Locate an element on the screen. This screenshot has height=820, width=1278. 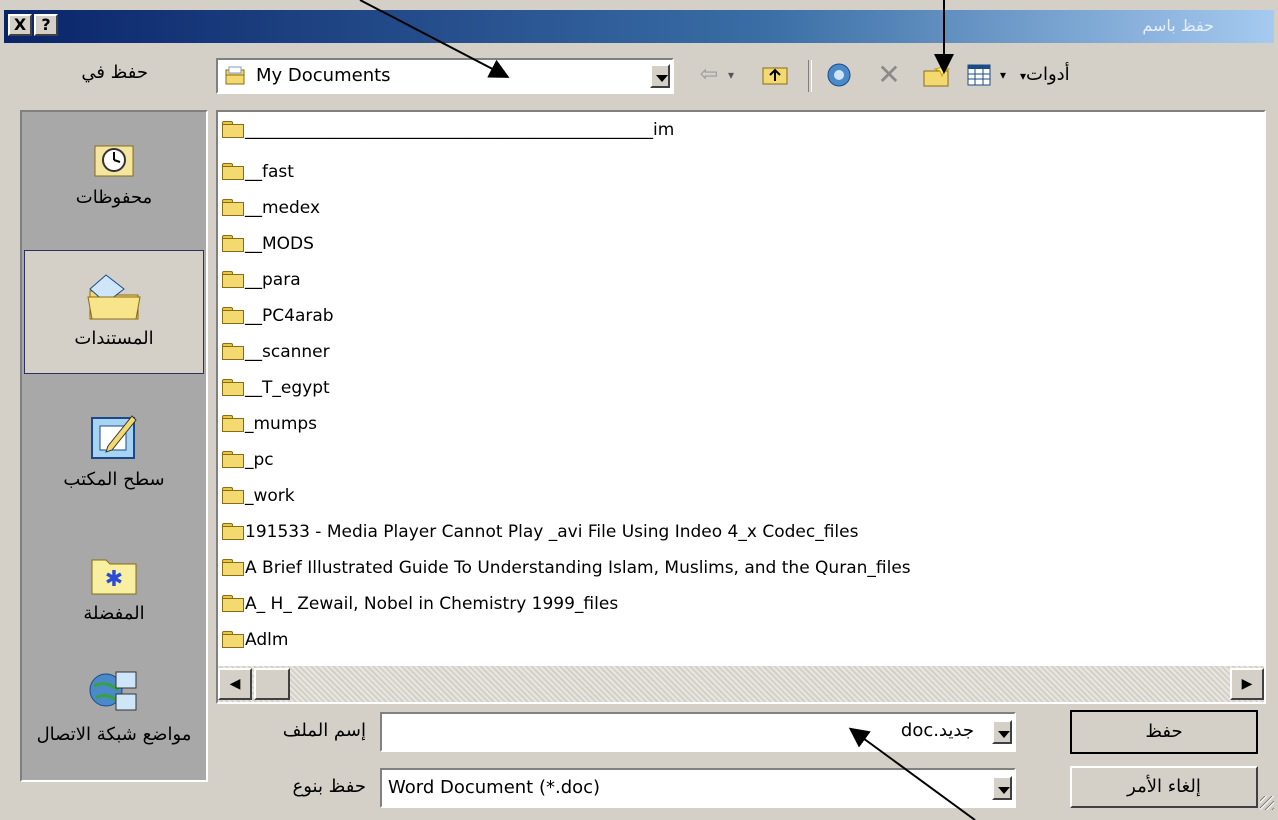
places-my-documents-label: المستندات is located at coordinates (114, 338).